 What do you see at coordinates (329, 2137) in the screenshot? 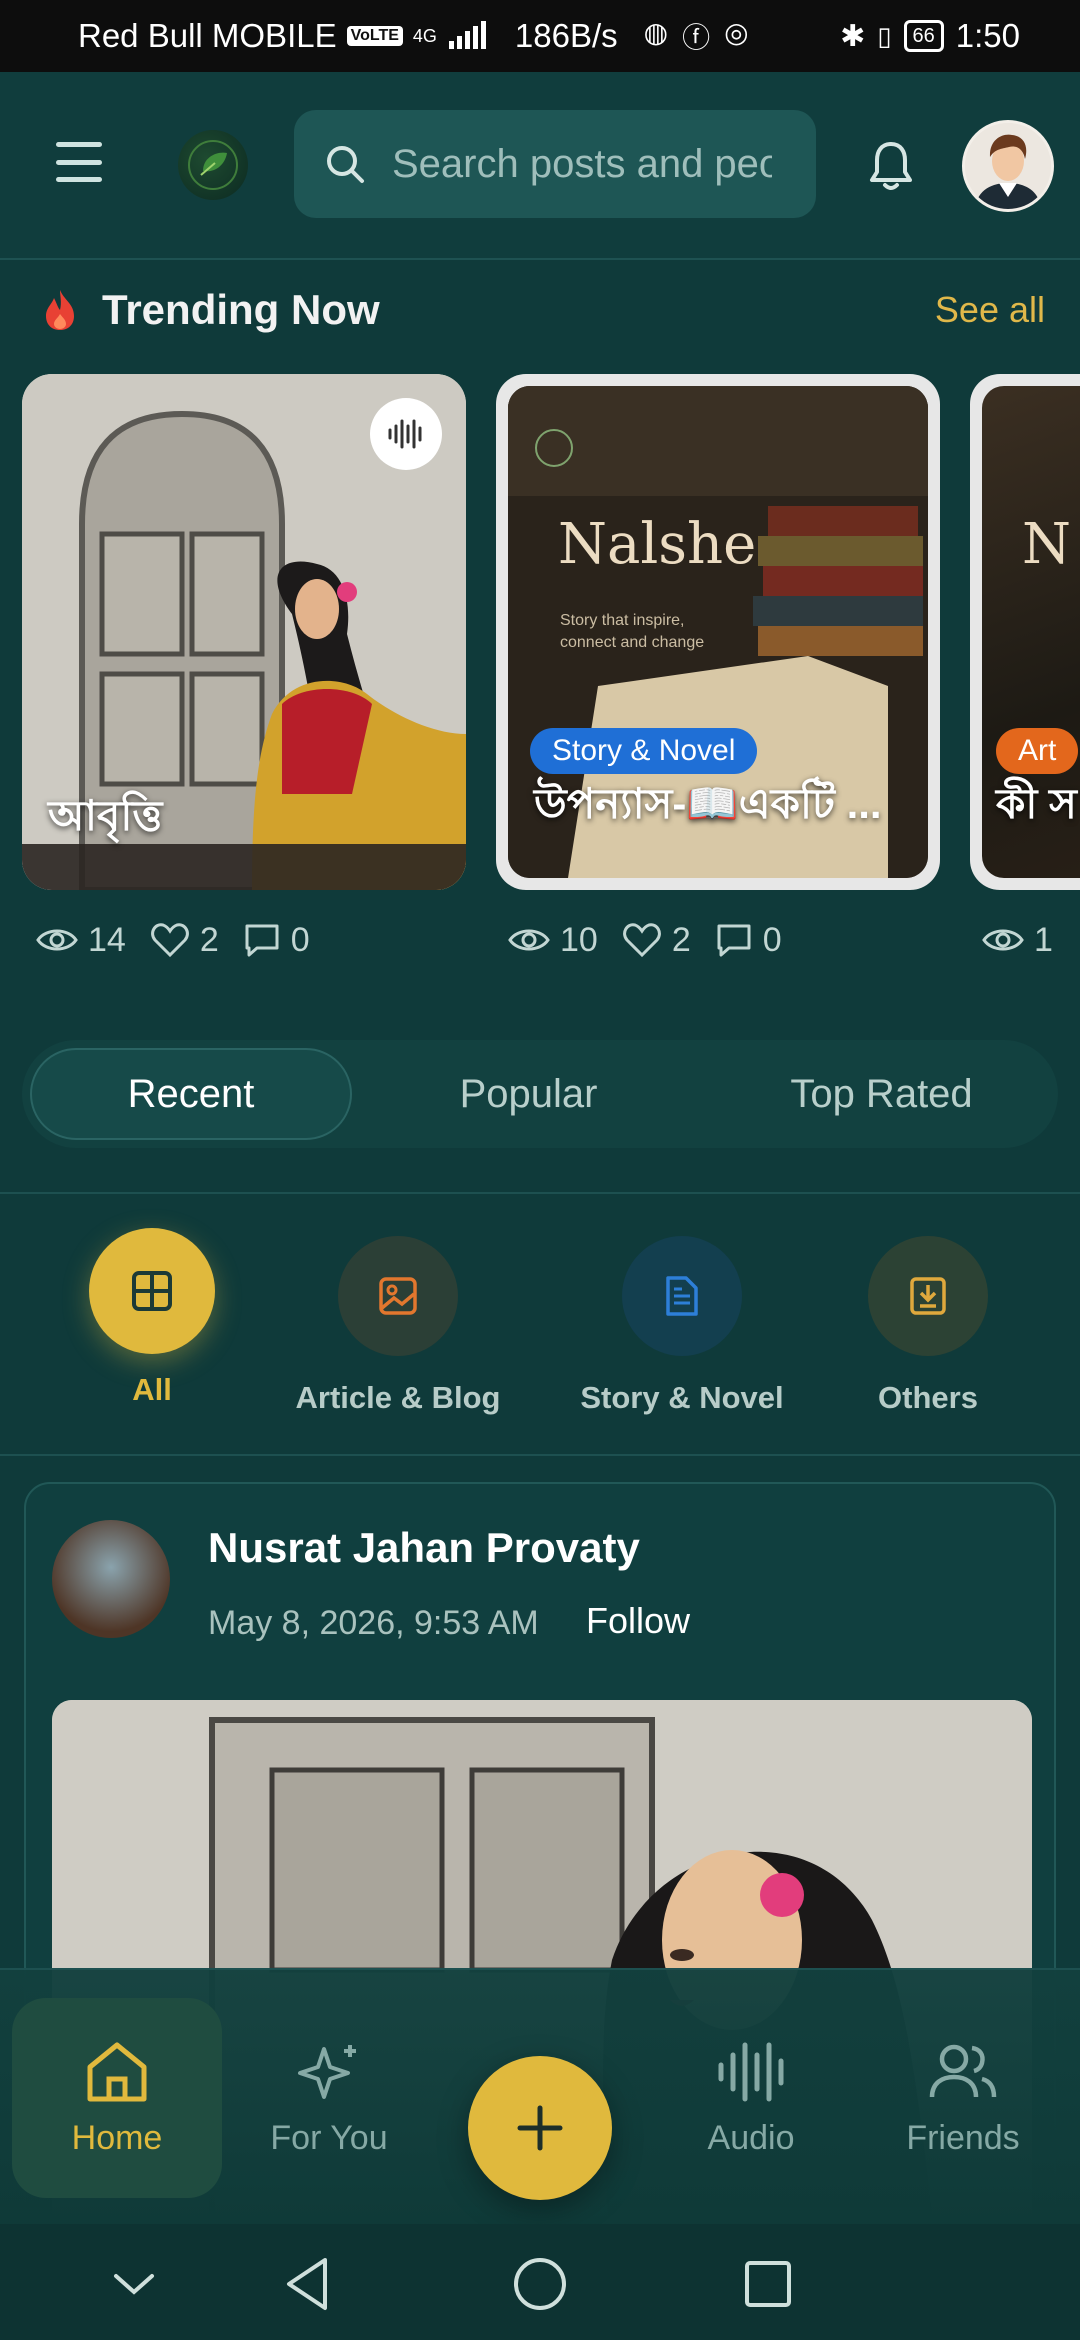
I see `nav-label: For You` at bounding box center [329, 2137].